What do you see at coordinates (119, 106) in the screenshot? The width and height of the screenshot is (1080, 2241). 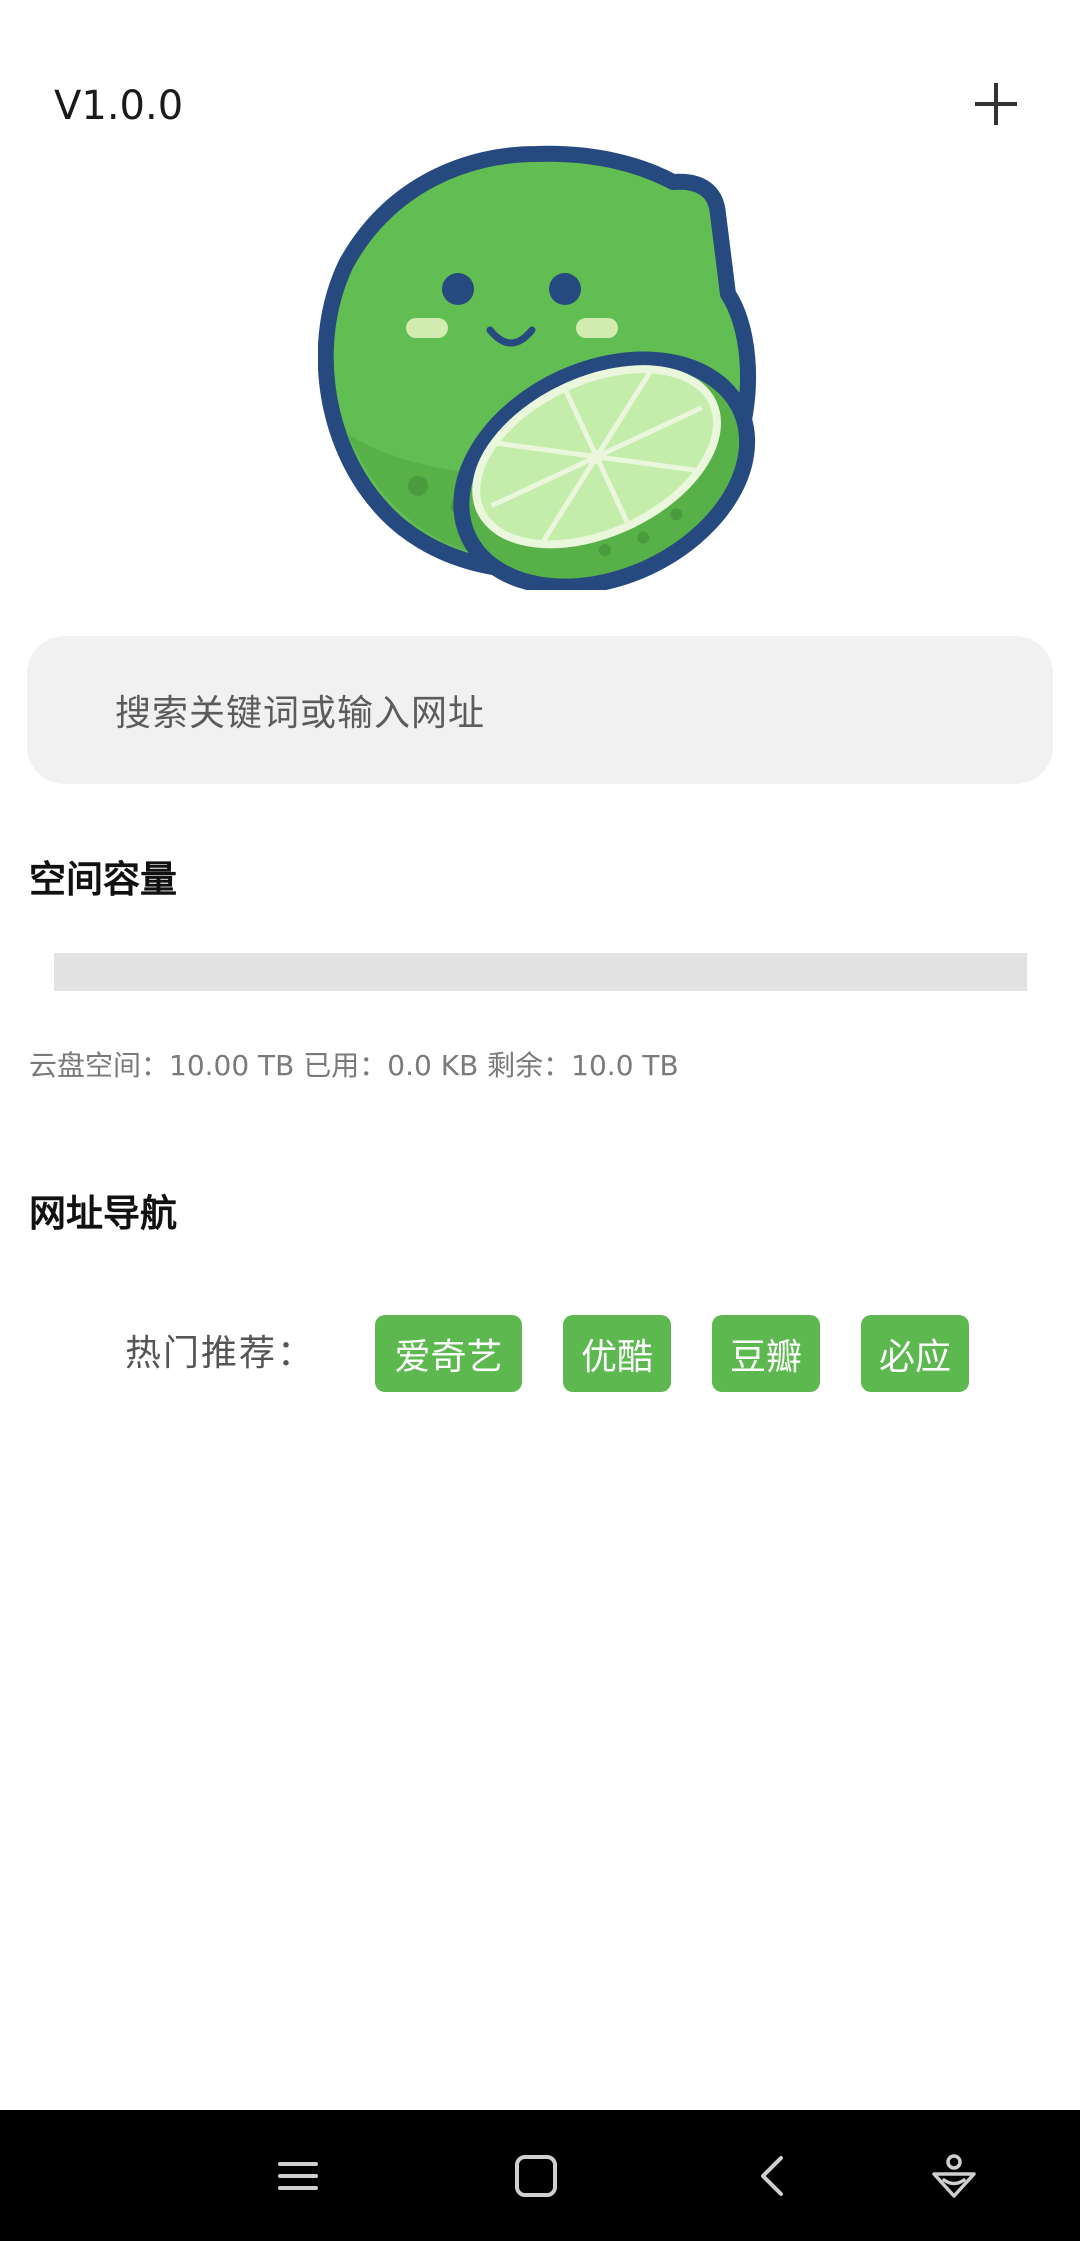 I see `version-label: V1.0.0` at bounding box center [119, 106].